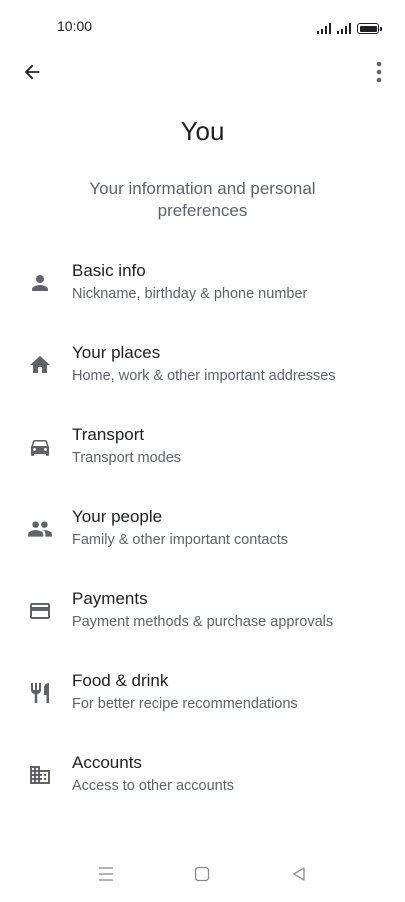 The height and width of the screenshot is (902, 405). I want to click on person-icon, so click(40, 283).